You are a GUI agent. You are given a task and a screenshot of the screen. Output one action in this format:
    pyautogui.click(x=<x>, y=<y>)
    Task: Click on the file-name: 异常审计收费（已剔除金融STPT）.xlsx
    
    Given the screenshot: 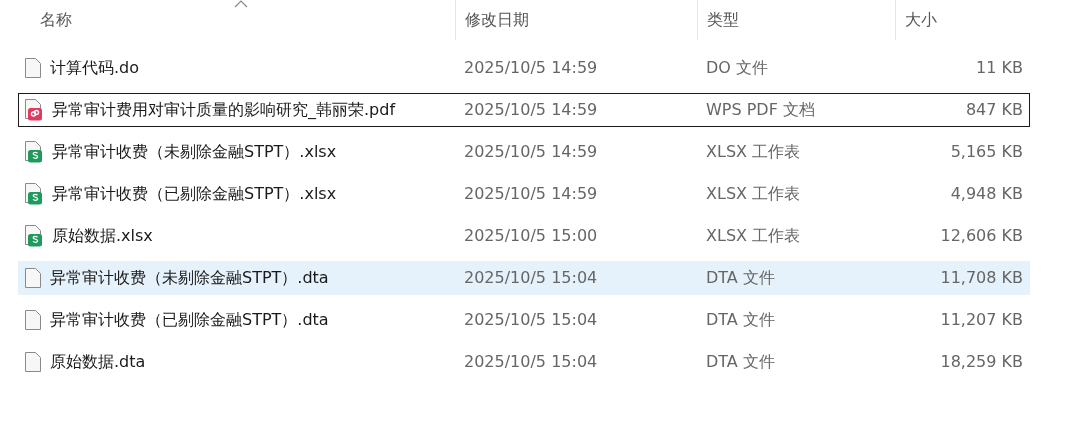 What is the action you would take?
    pyautogui.click(x=194, y=194)
    